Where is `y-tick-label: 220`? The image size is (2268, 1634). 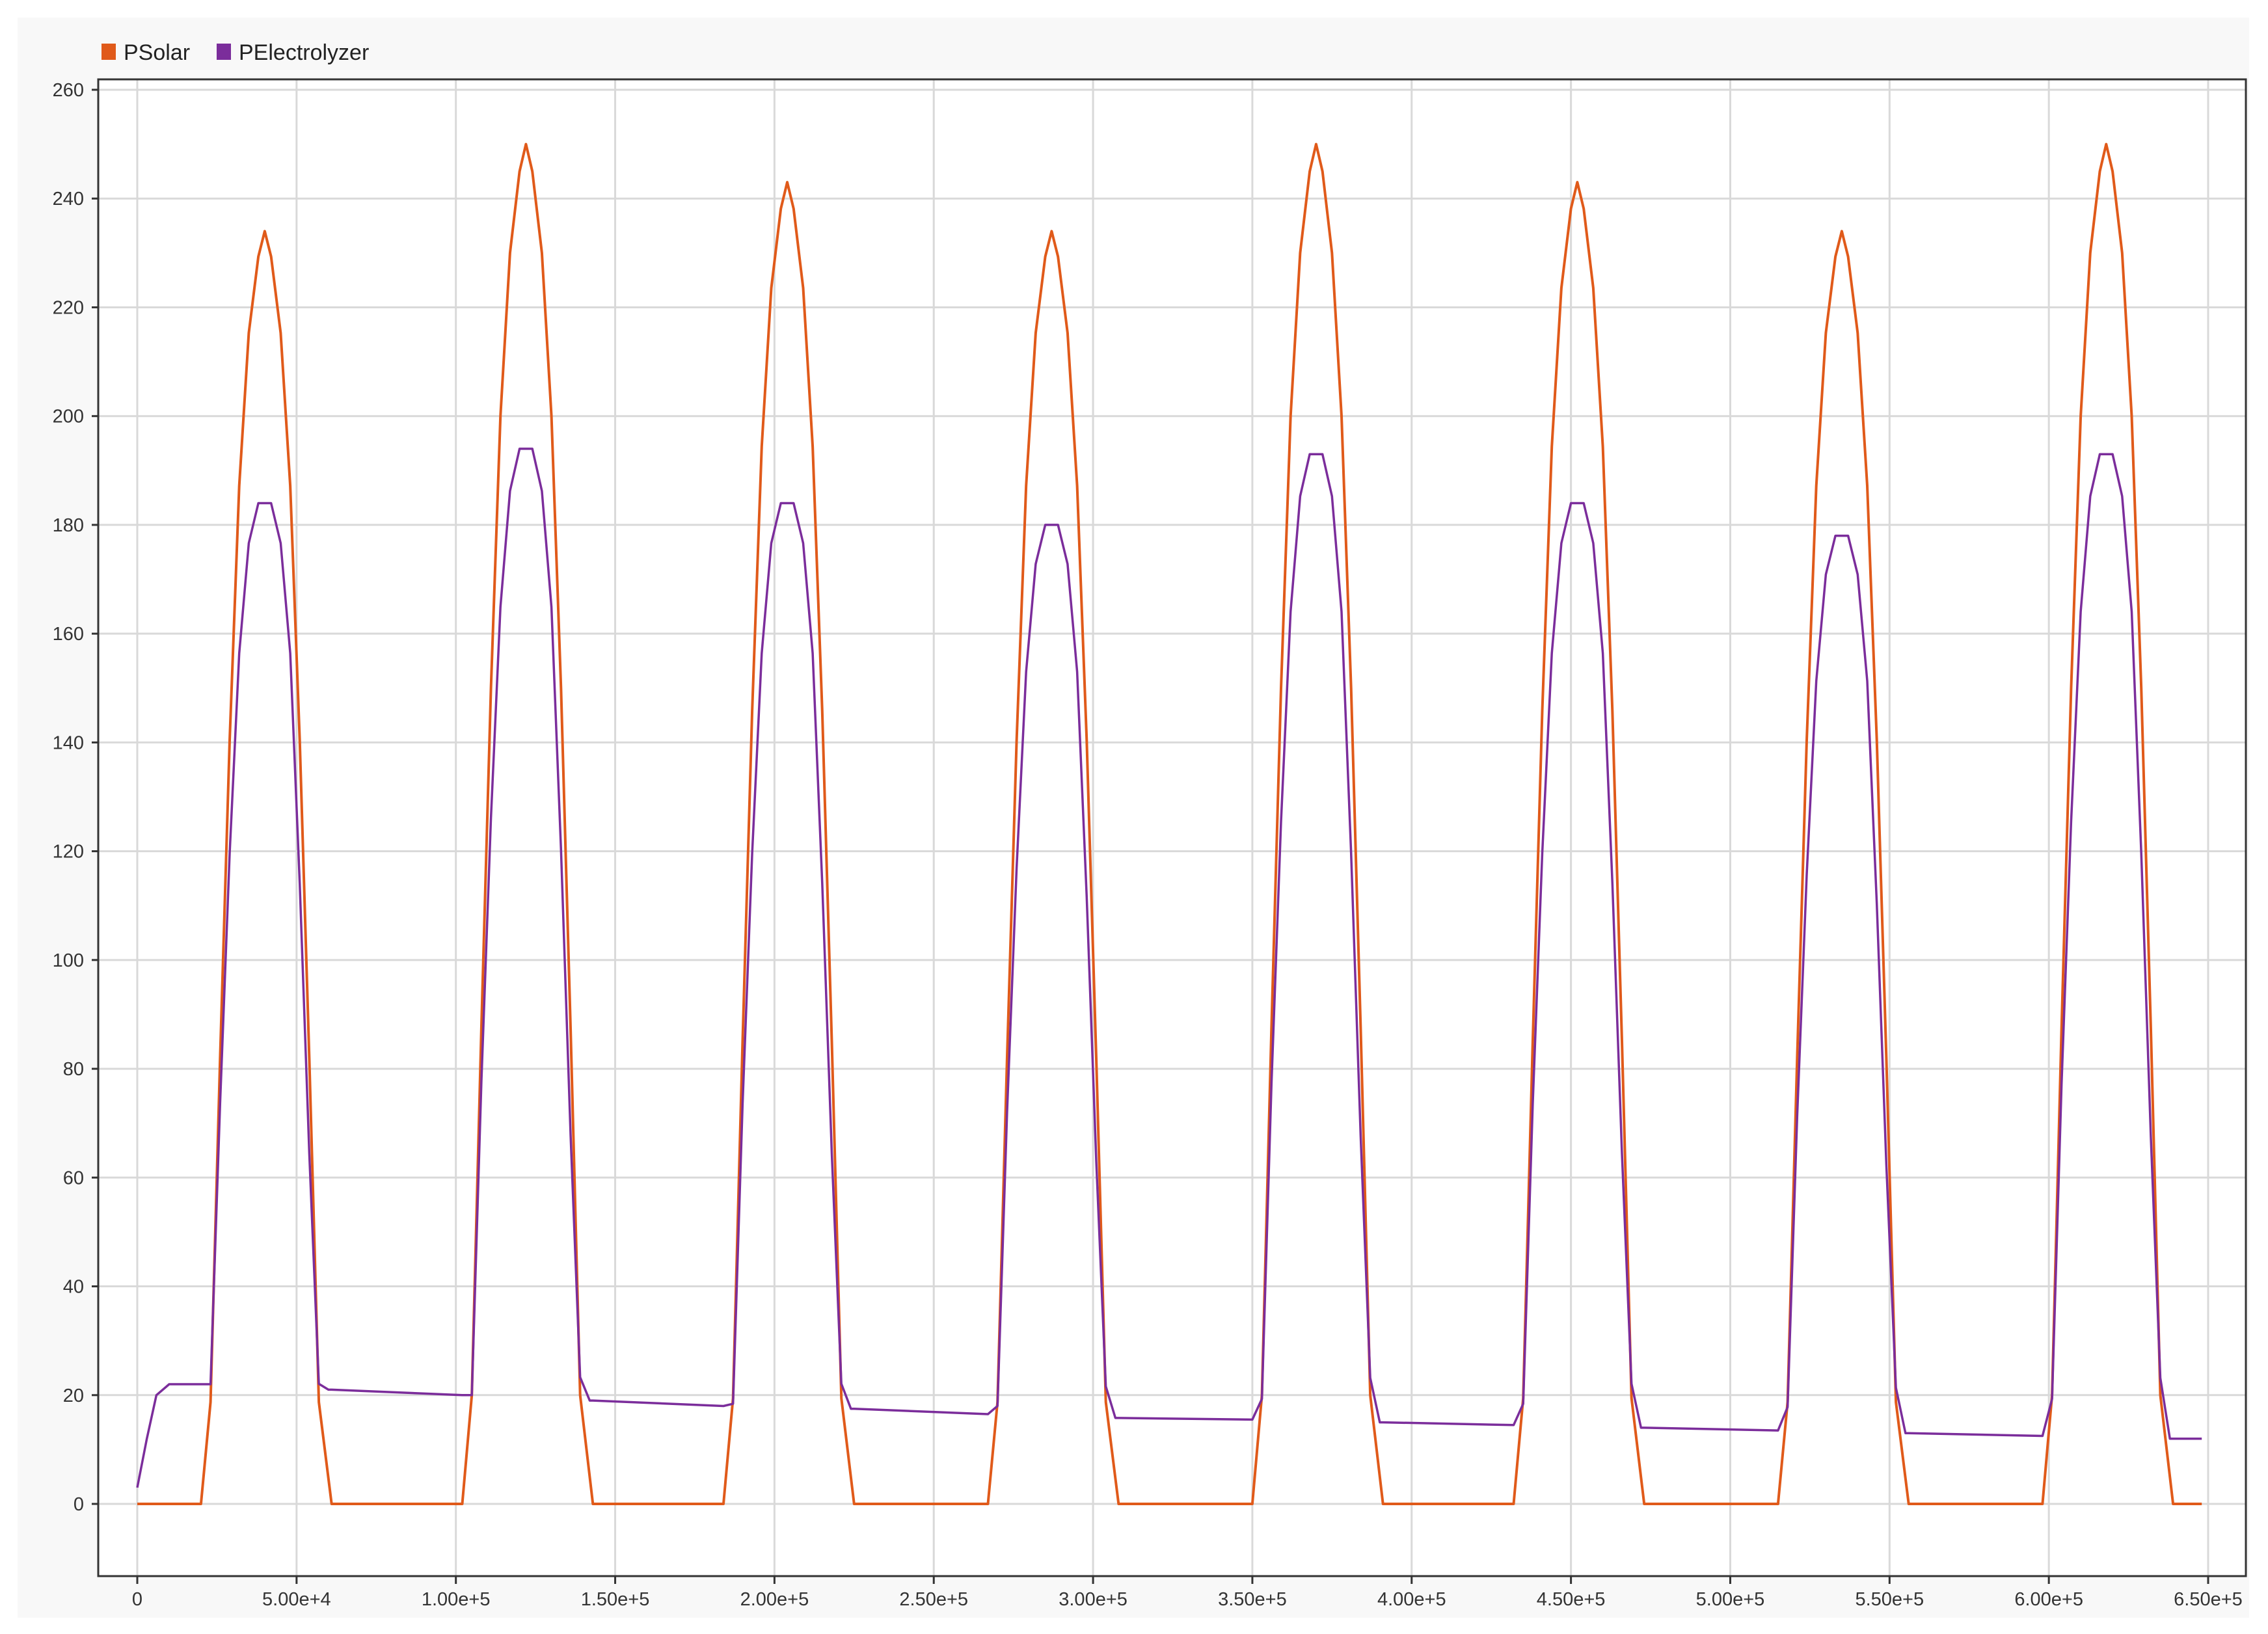
y-tick-label: 220 is located at coordinates (68, 307).